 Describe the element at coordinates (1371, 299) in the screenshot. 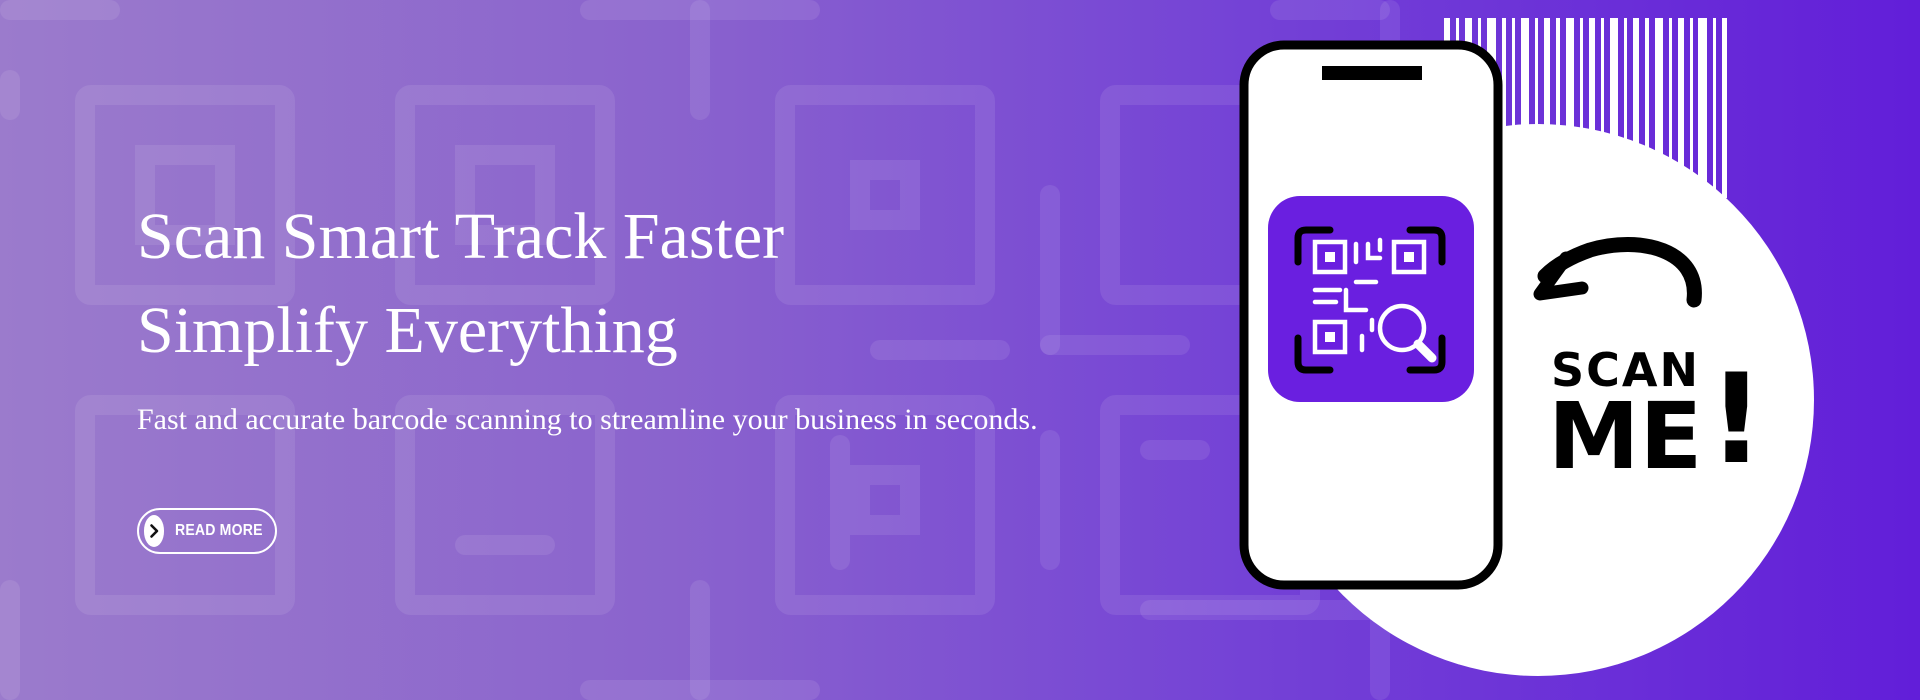

I see `qr-search-icon` at that location.